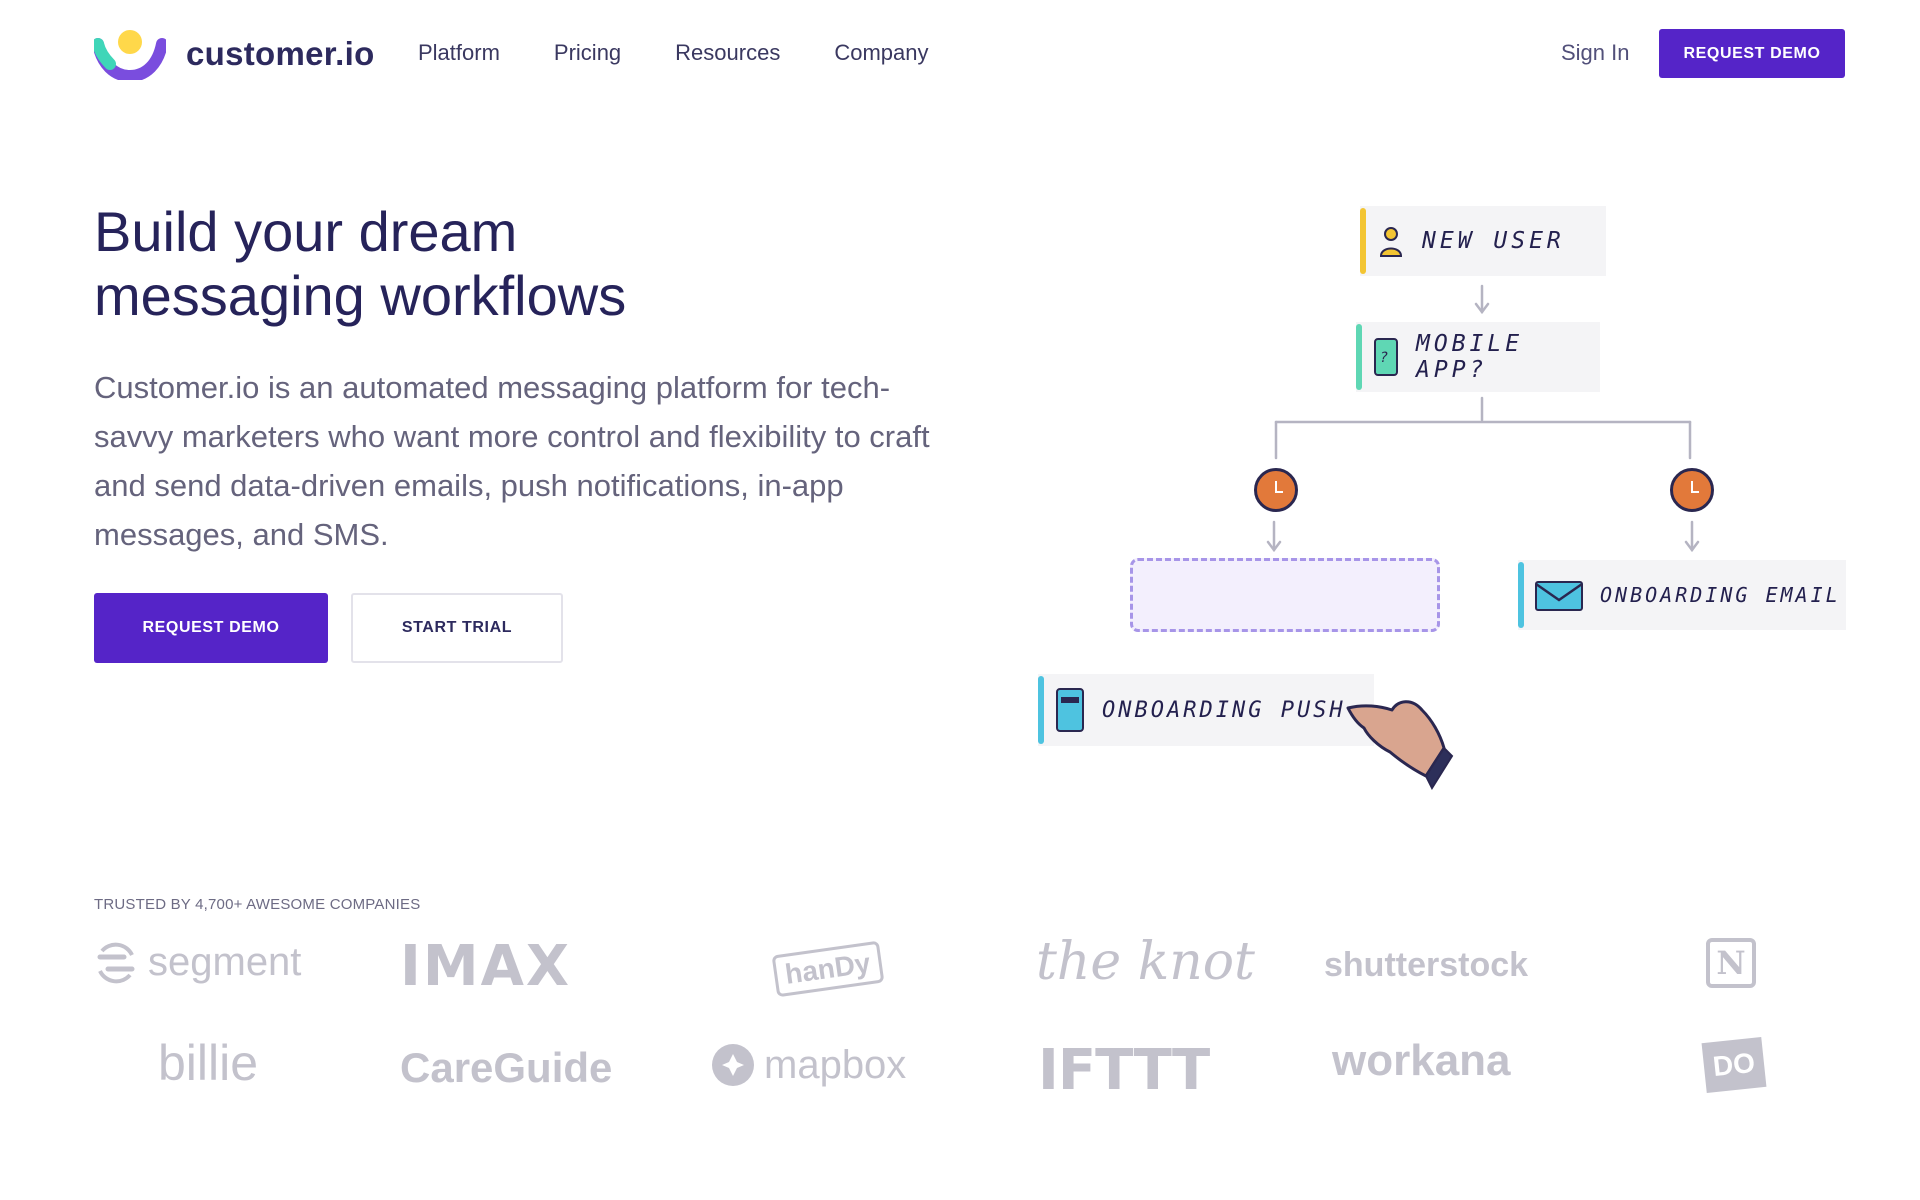 This screenshot has width=1920, height=1200. I want to click on logo-text: DO, so click(1734, 1064).